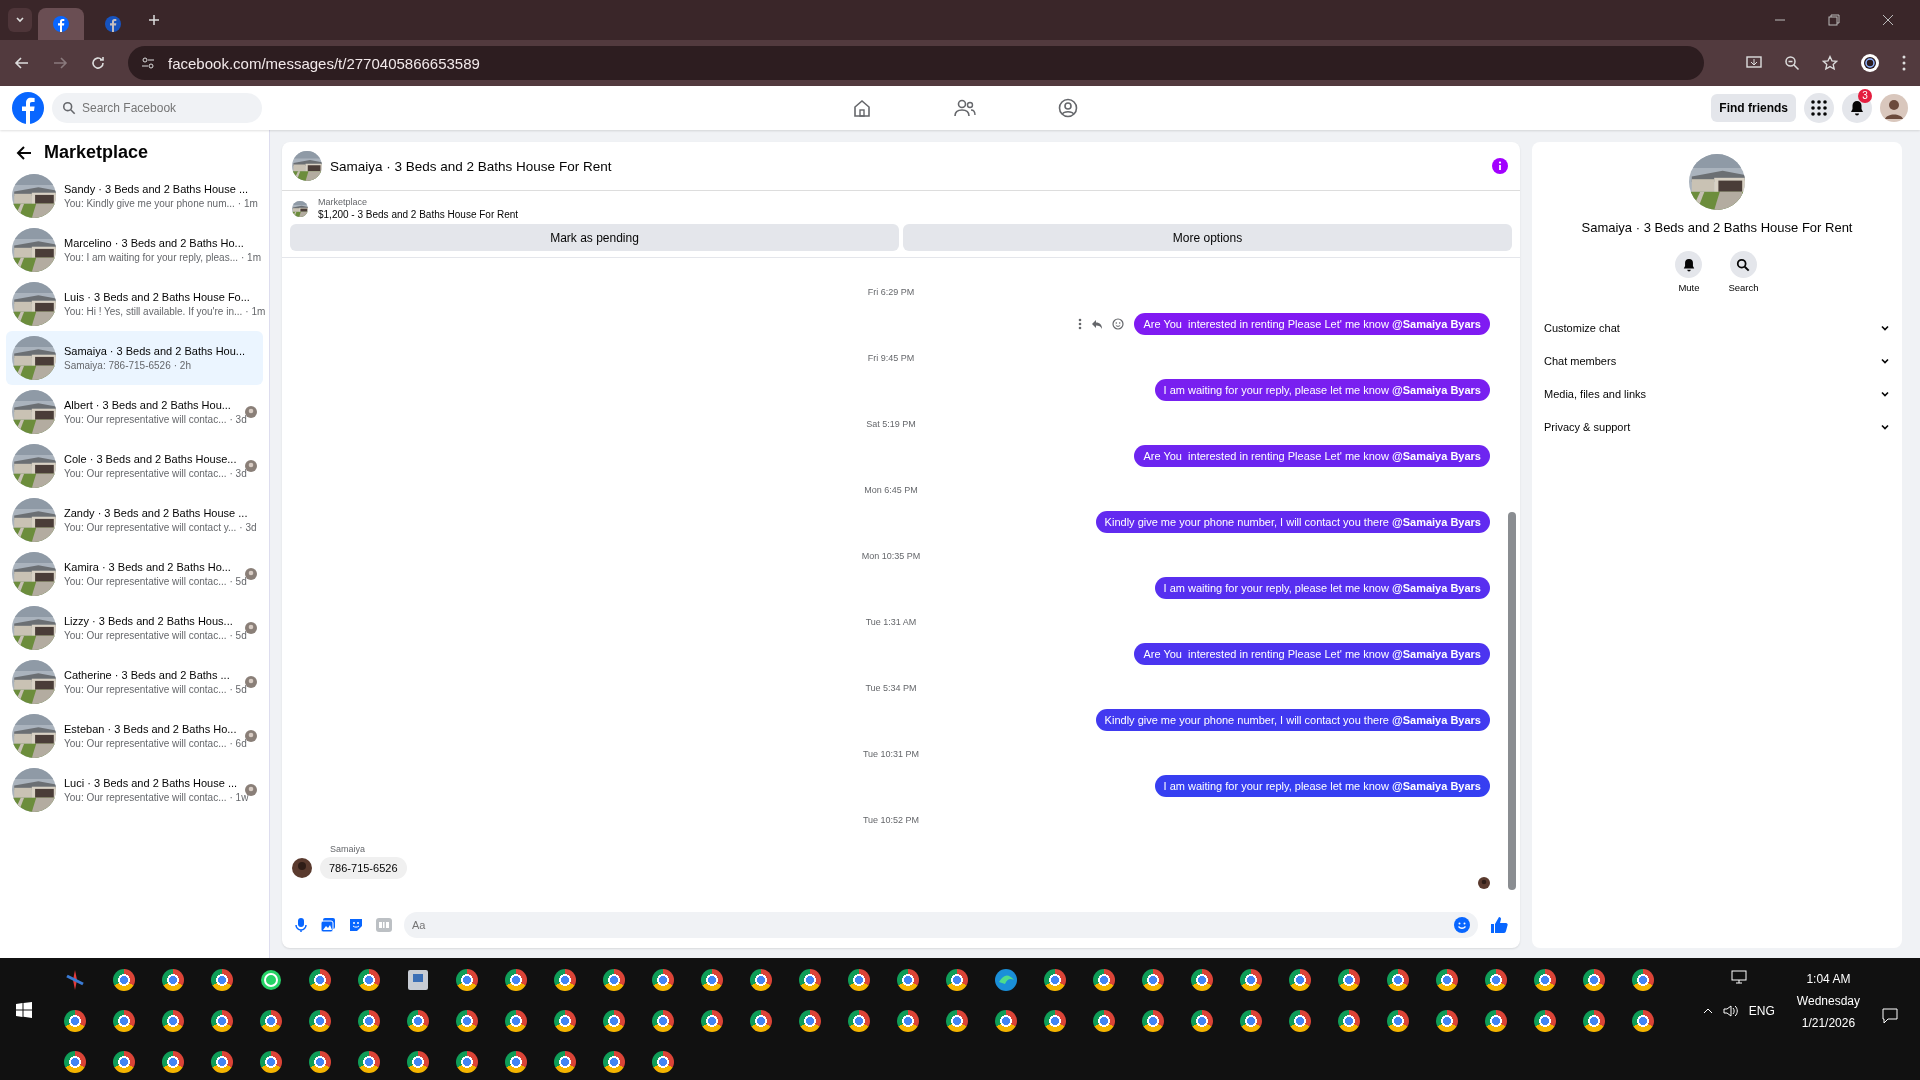 The width and height of the screenshot is (1920, 1080). I want to click on mute-button, so click(1689, 264).